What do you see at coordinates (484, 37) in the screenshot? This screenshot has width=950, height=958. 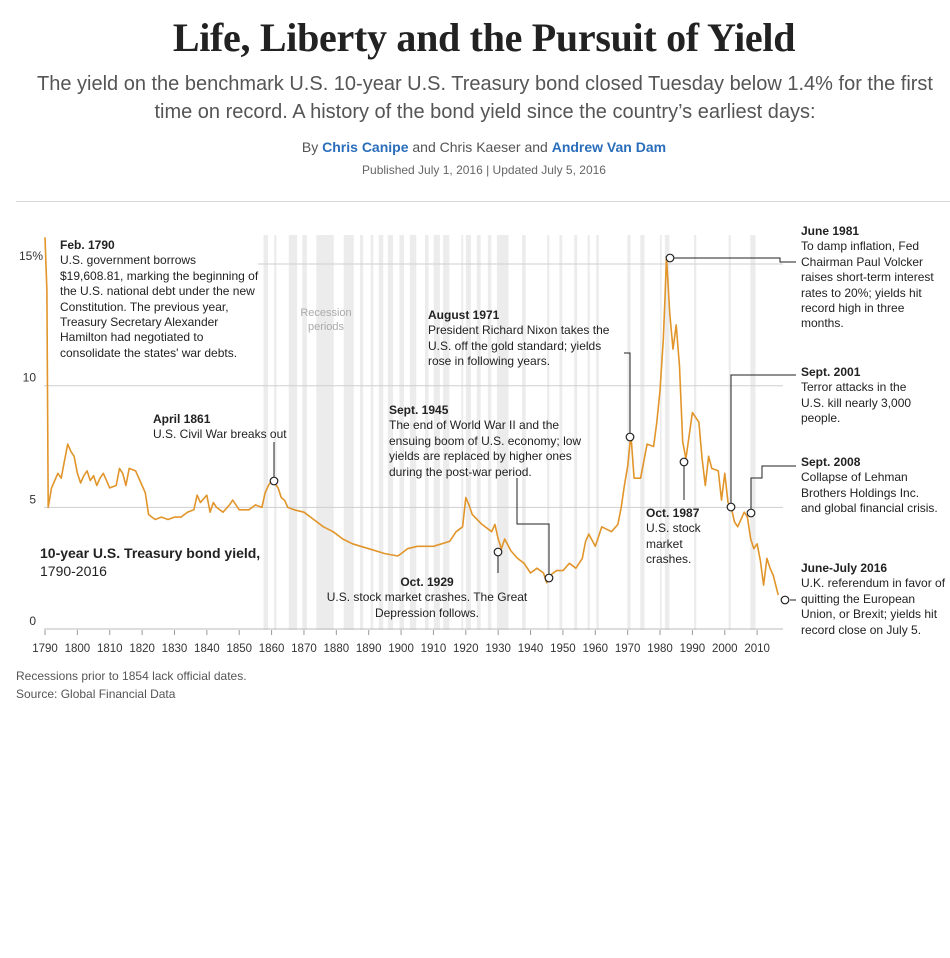 I see `page-title: Life, Liberty and the Pursuit of Yield` at bounding box center [484, 37].